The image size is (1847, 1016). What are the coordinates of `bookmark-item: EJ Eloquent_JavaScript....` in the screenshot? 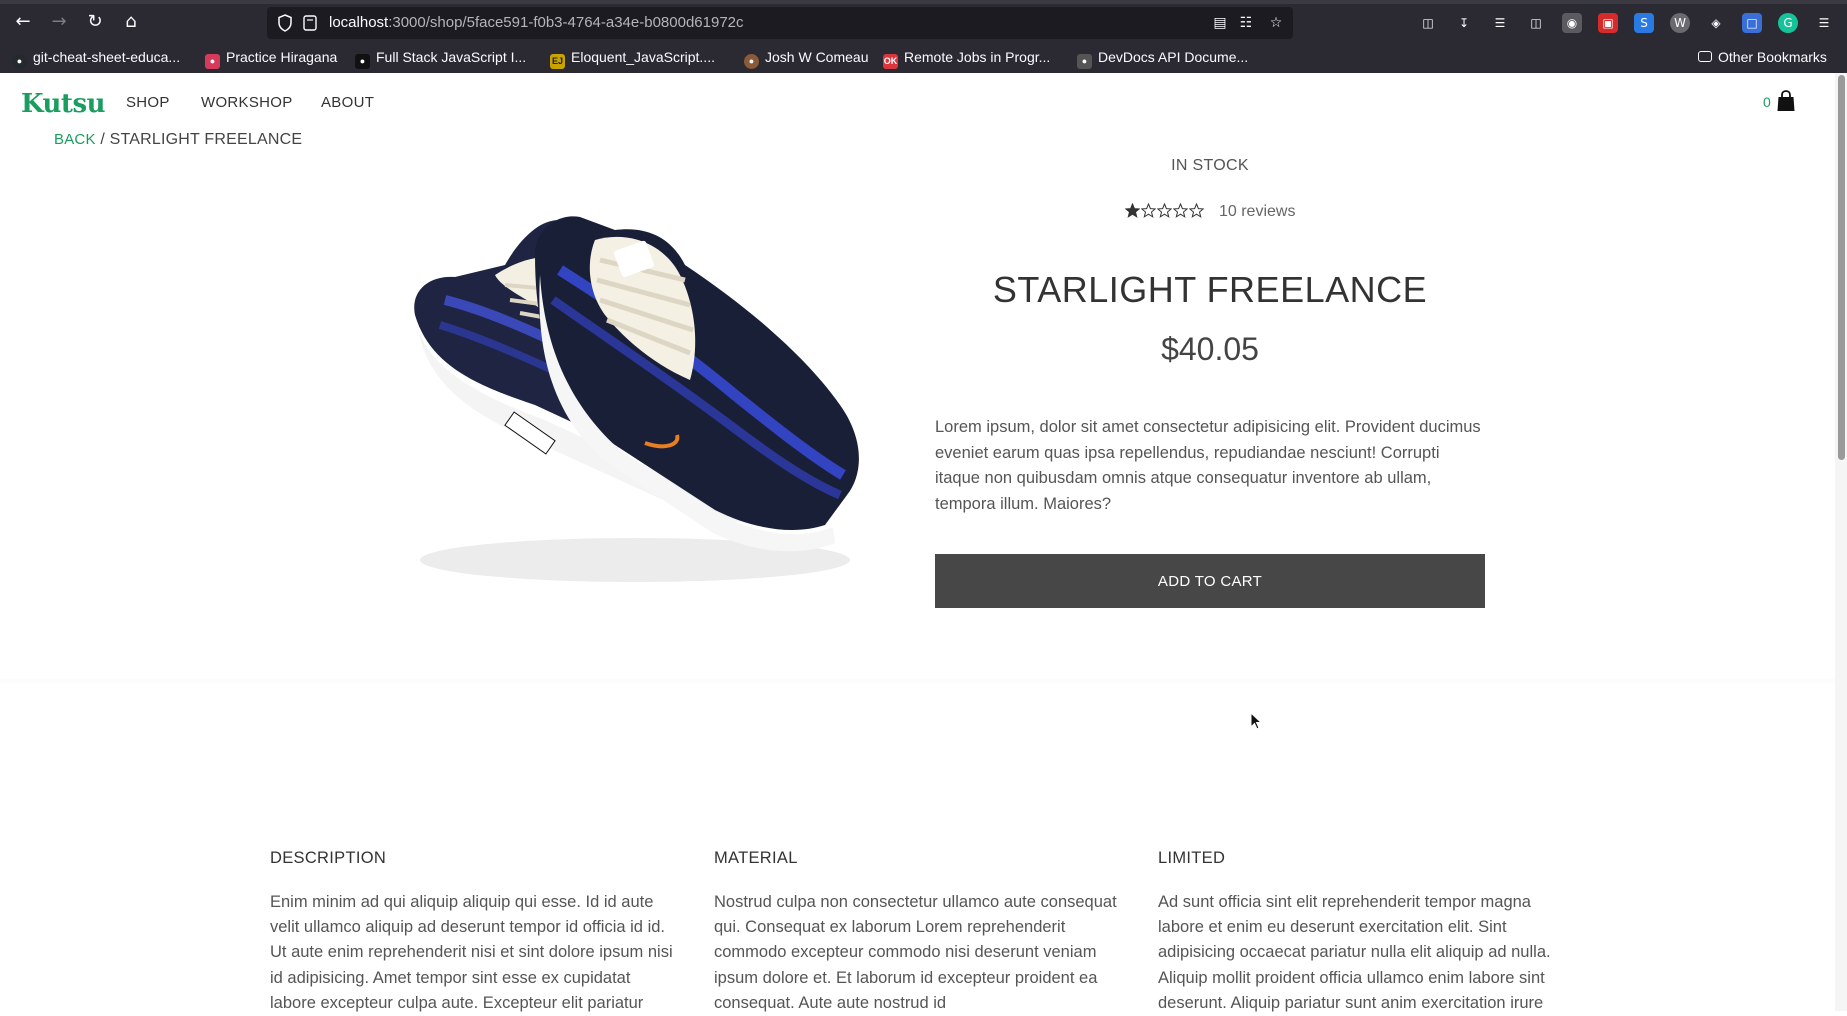 It's located at (632, 58).